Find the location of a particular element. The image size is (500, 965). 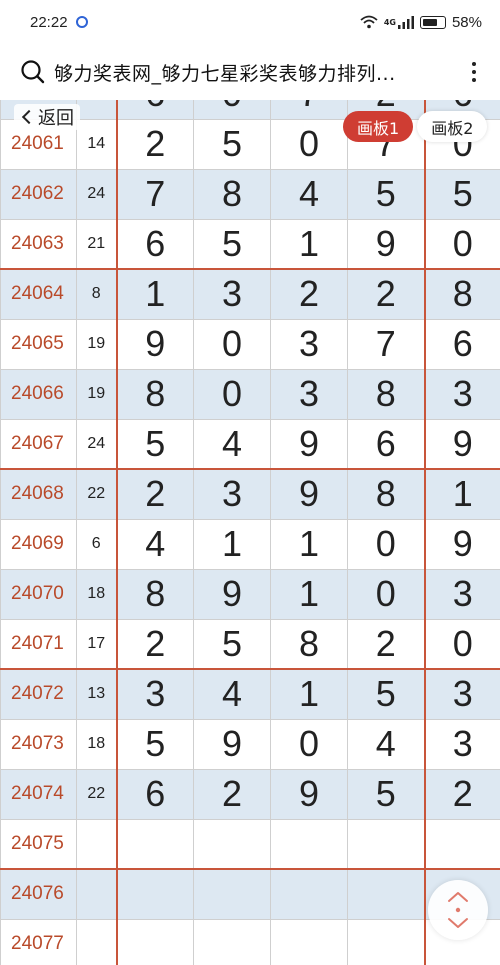

digit-cell-5: 6 is located at coordinates (461, 344).